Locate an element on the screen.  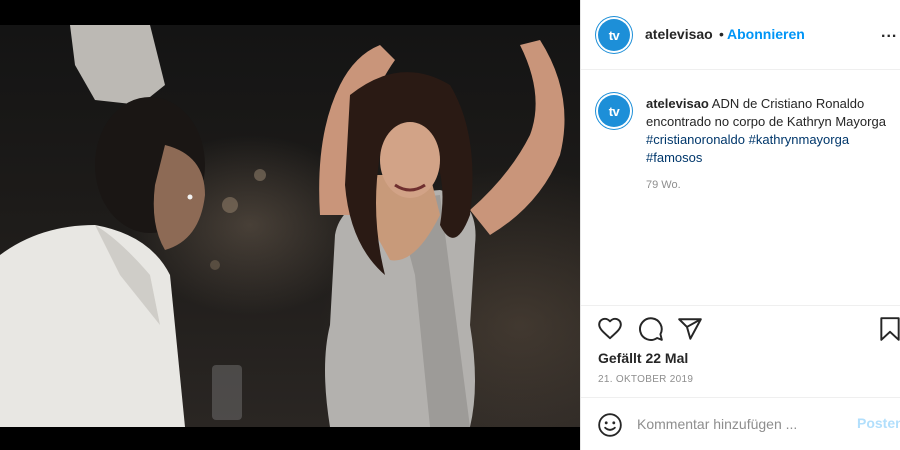
hashtag-link: #cristianoronaldo is located at coordinates (695, 139).